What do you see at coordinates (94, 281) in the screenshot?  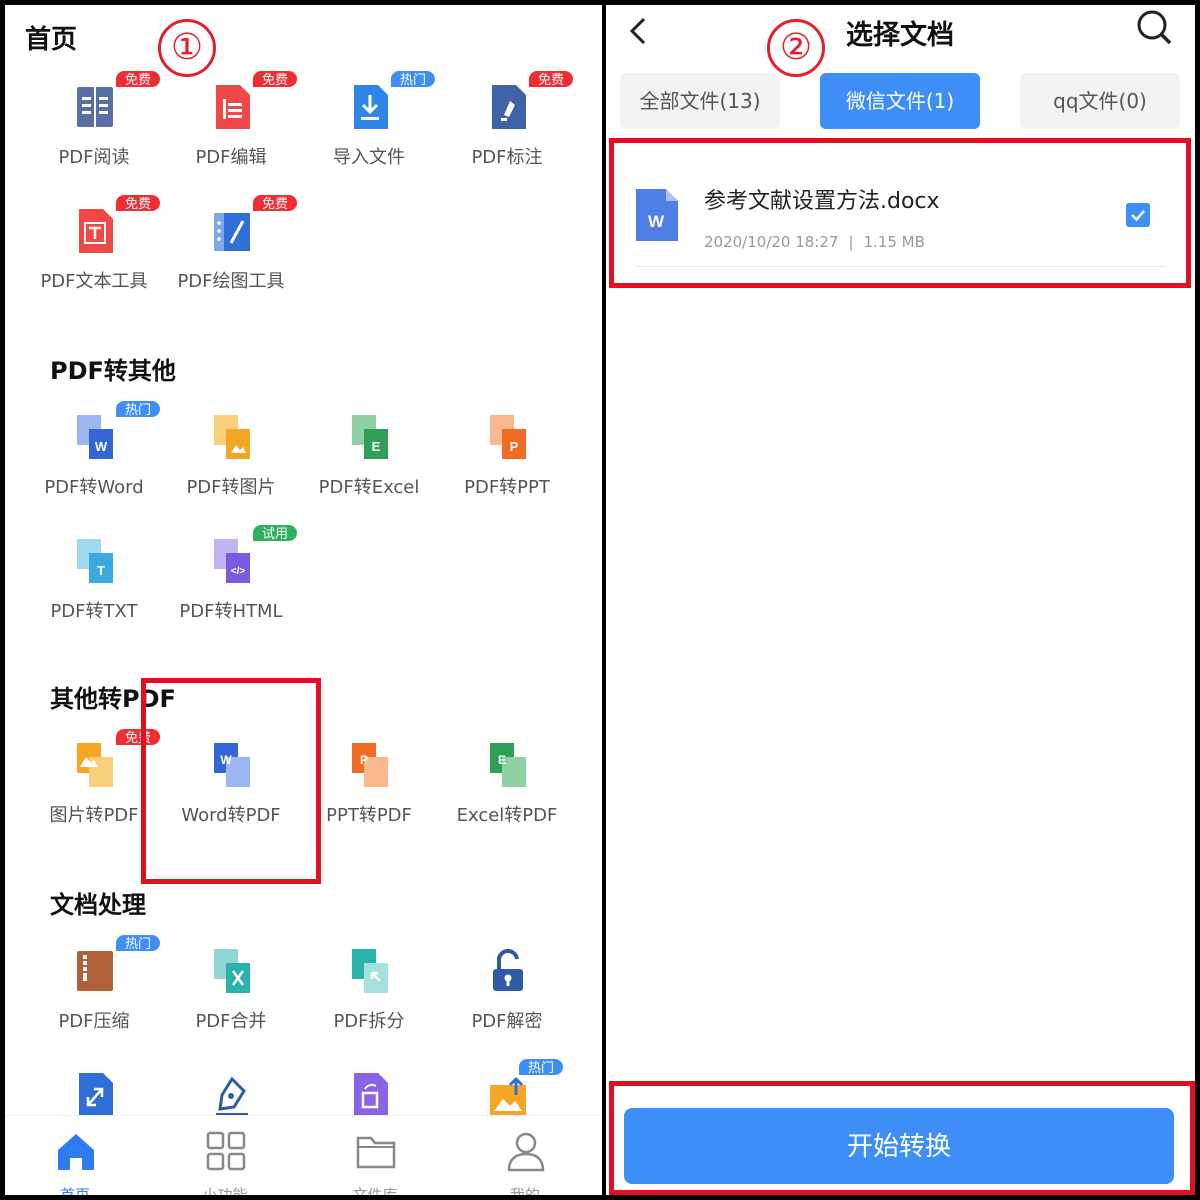 I see `tool-label: PDF文本工具` at bounding box center [94, 281].